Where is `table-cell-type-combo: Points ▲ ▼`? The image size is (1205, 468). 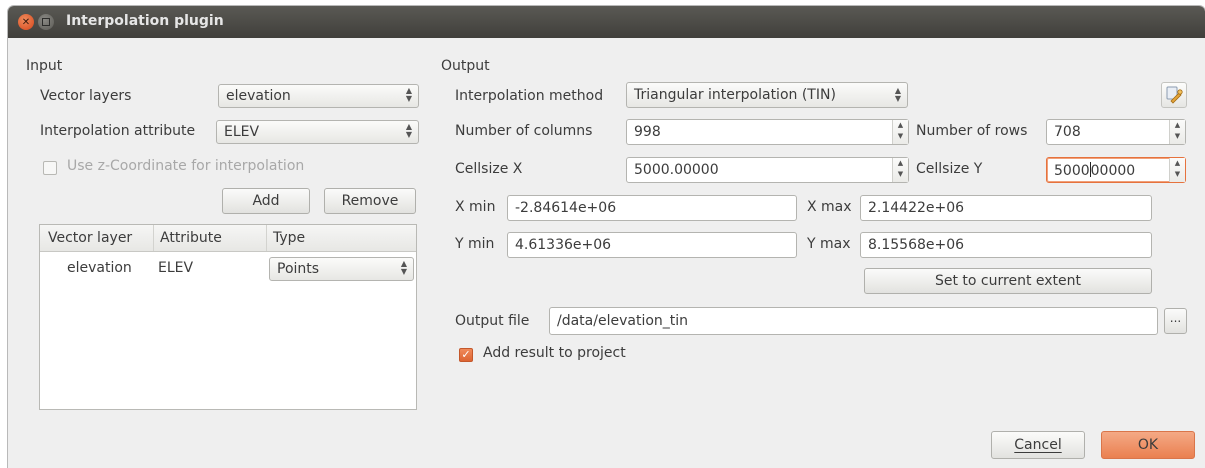
table-cell-type-combo: Points ▲ ▼ is located at coordinates (341, 269).